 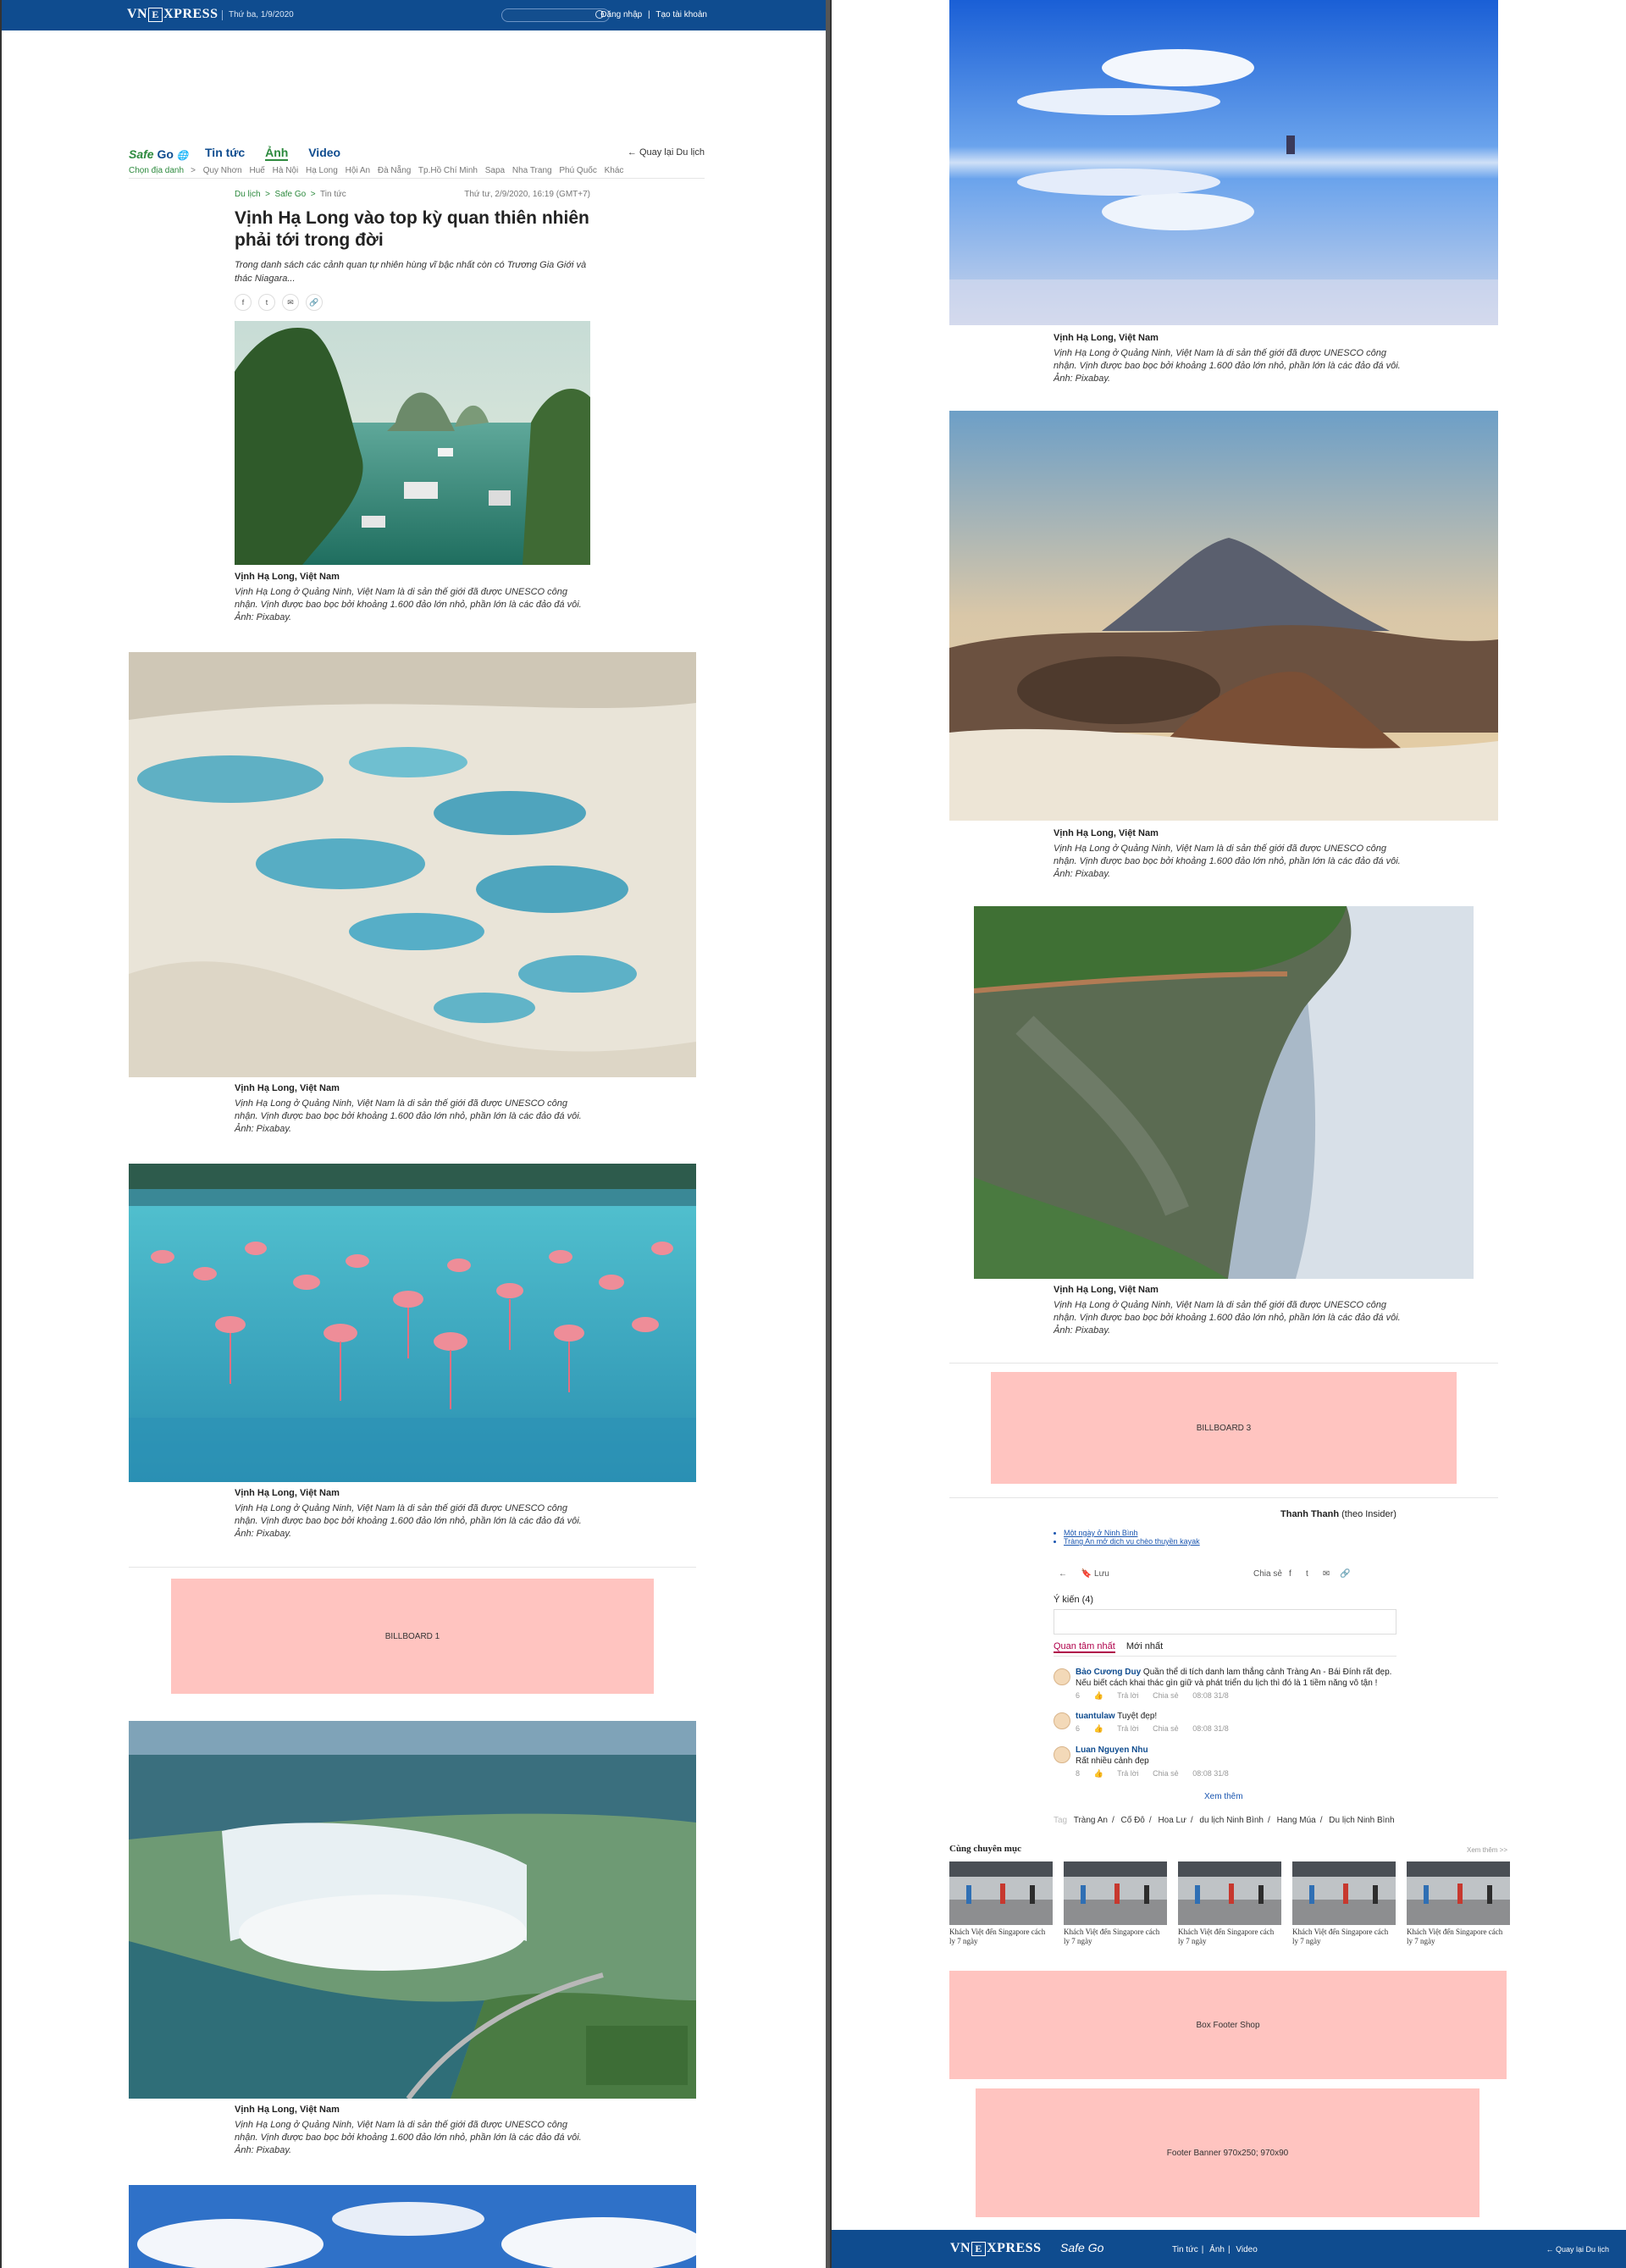 I want to click on tag-link: Hang Múa, so click(x=1296, y=1820).